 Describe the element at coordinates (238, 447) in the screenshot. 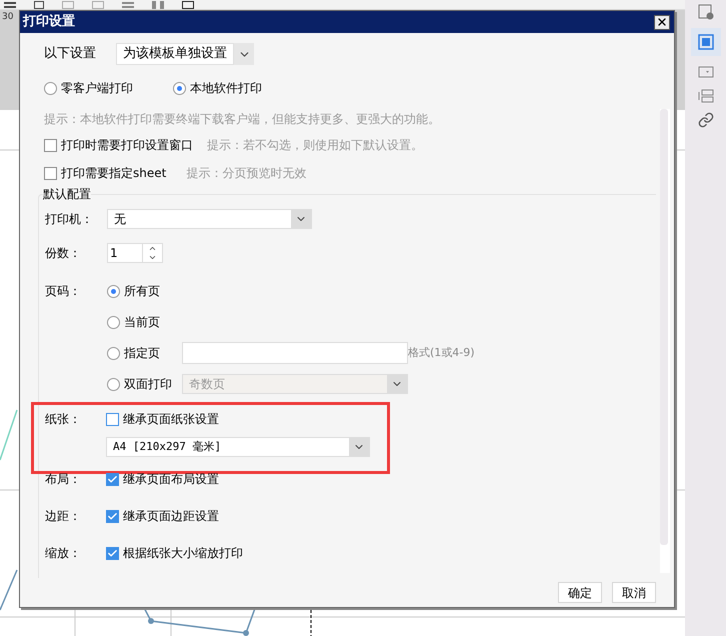

I see `paper-size-select: A4 [210x297 毫米]` at that location.